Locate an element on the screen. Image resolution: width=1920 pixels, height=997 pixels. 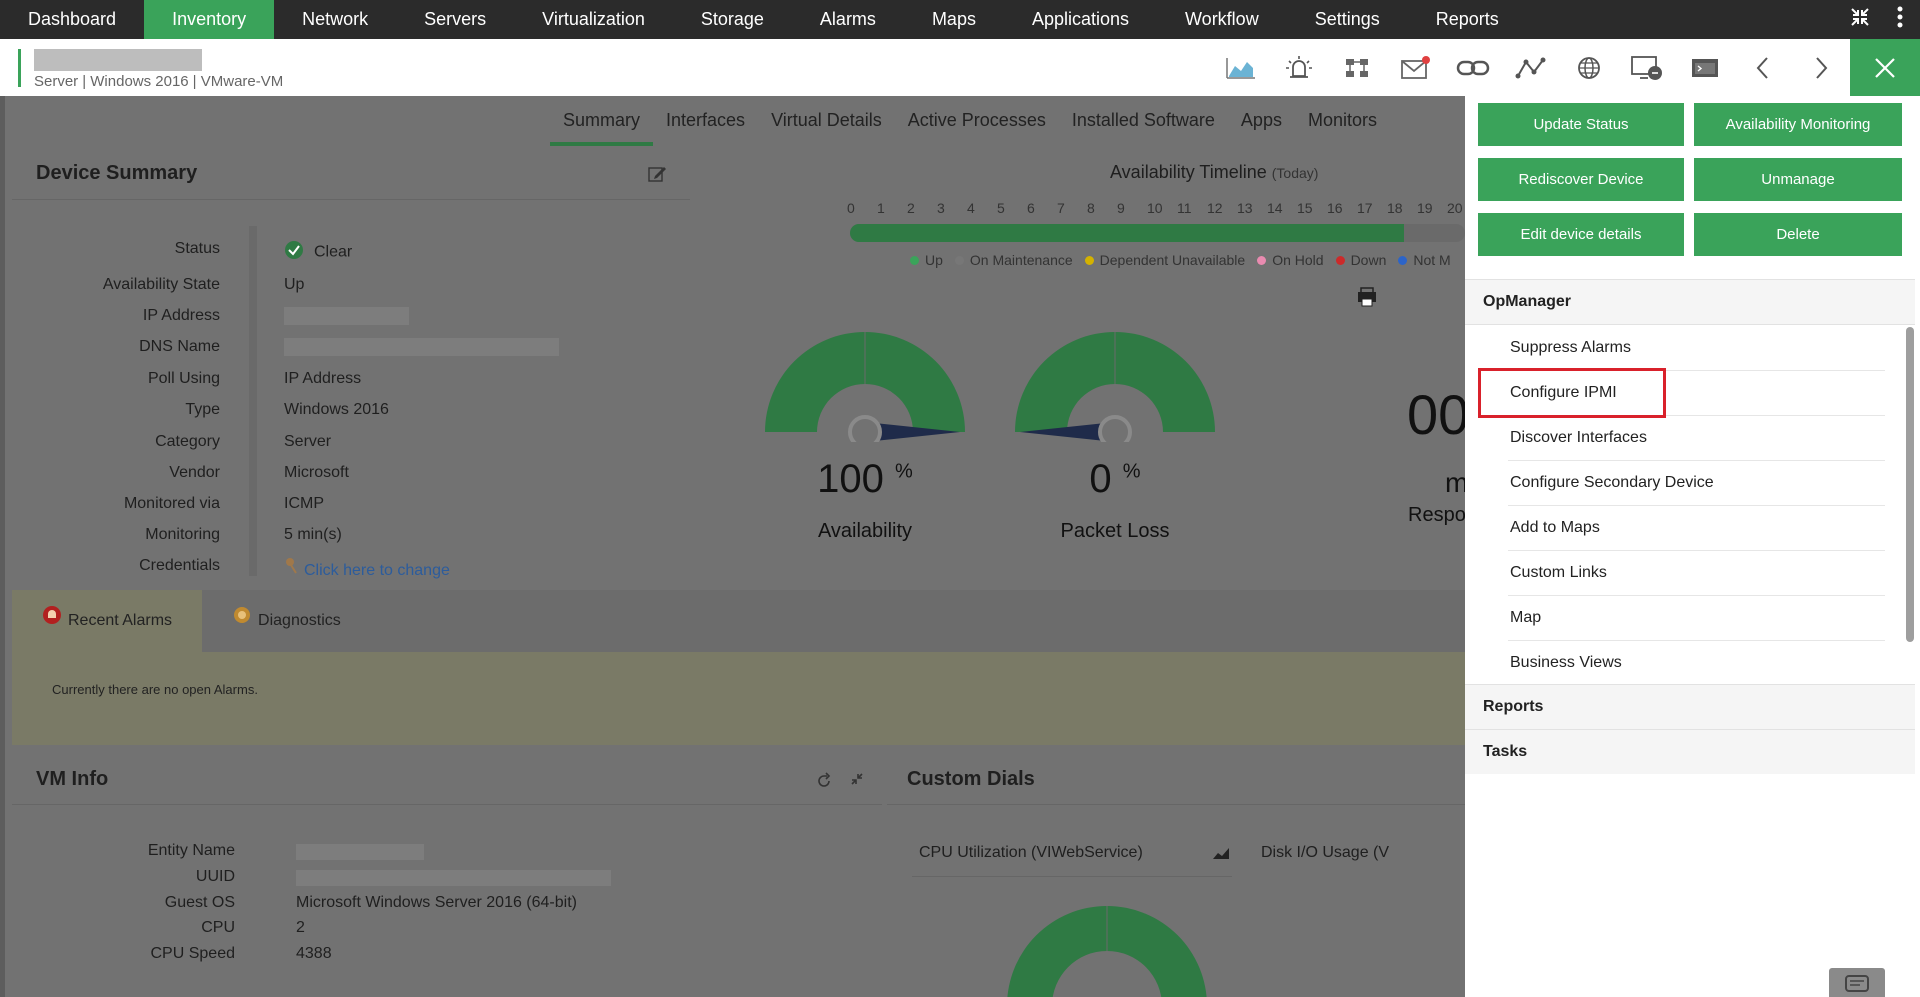
chart-icon is located at coordinates (1221, 855).